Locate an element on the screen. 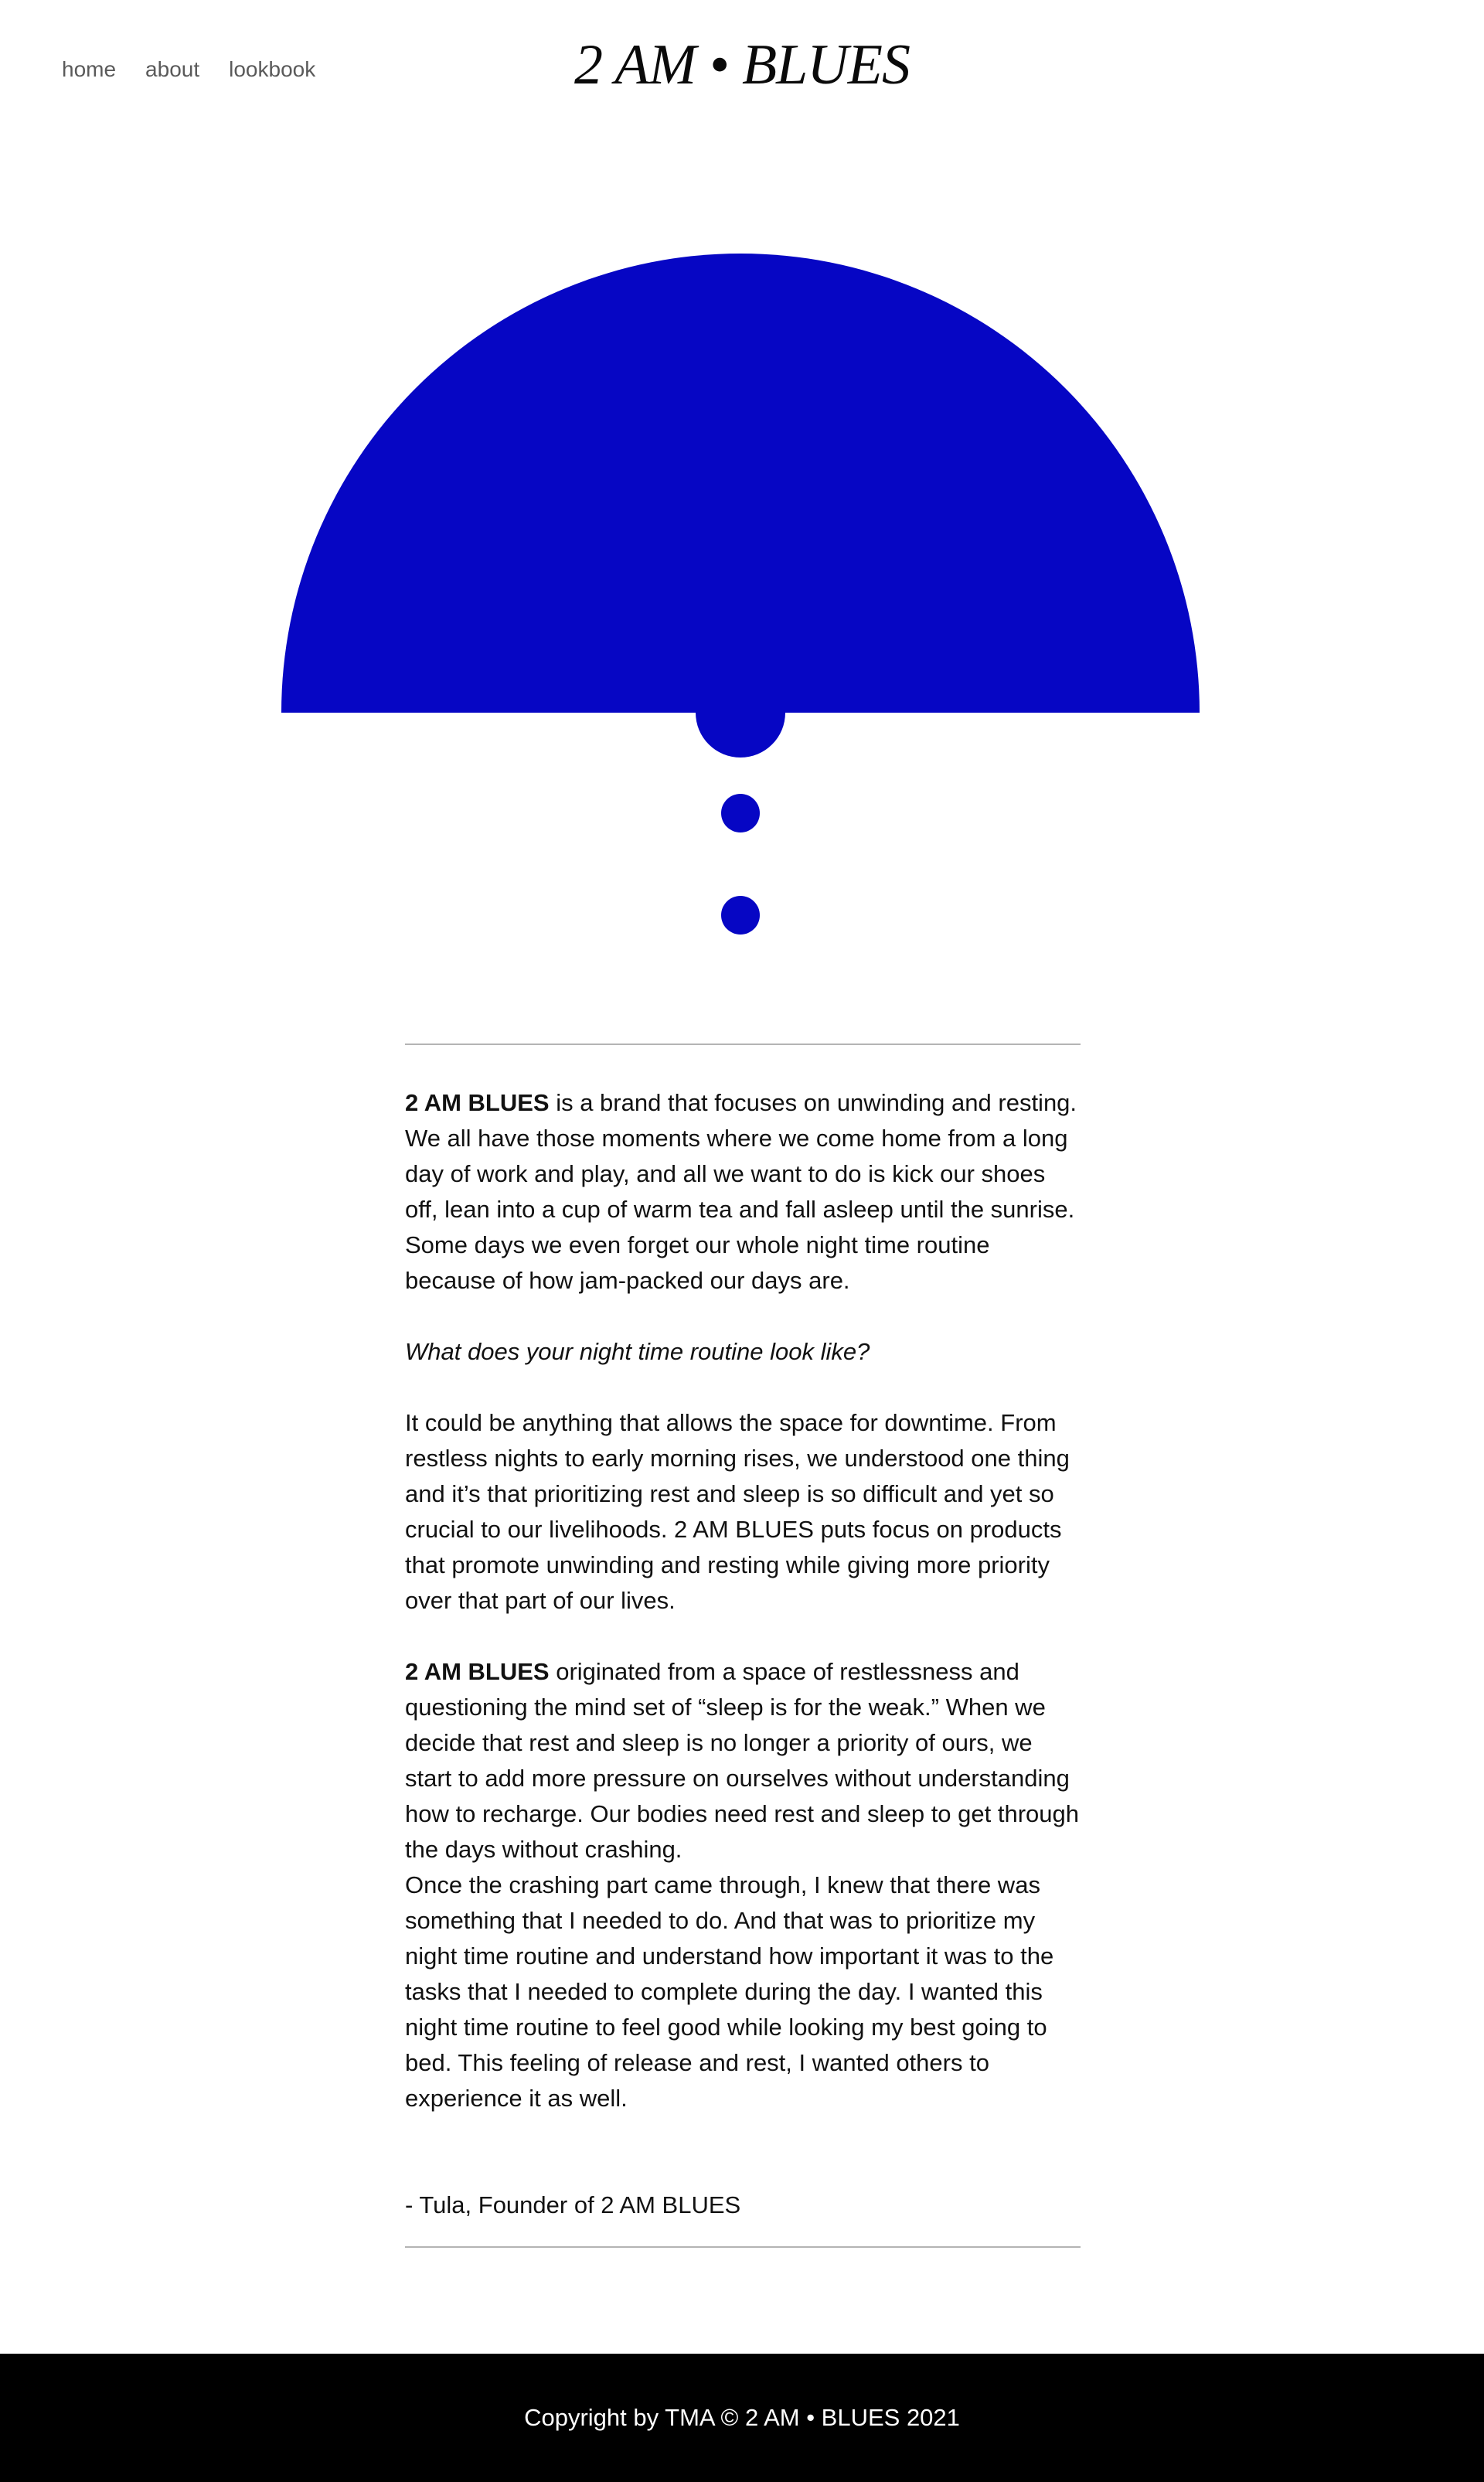 The height and width of the screenshot is (2482, 1484). site-header: home about lookbook 2 AM • BLUES is located at coordinates (742, 69).